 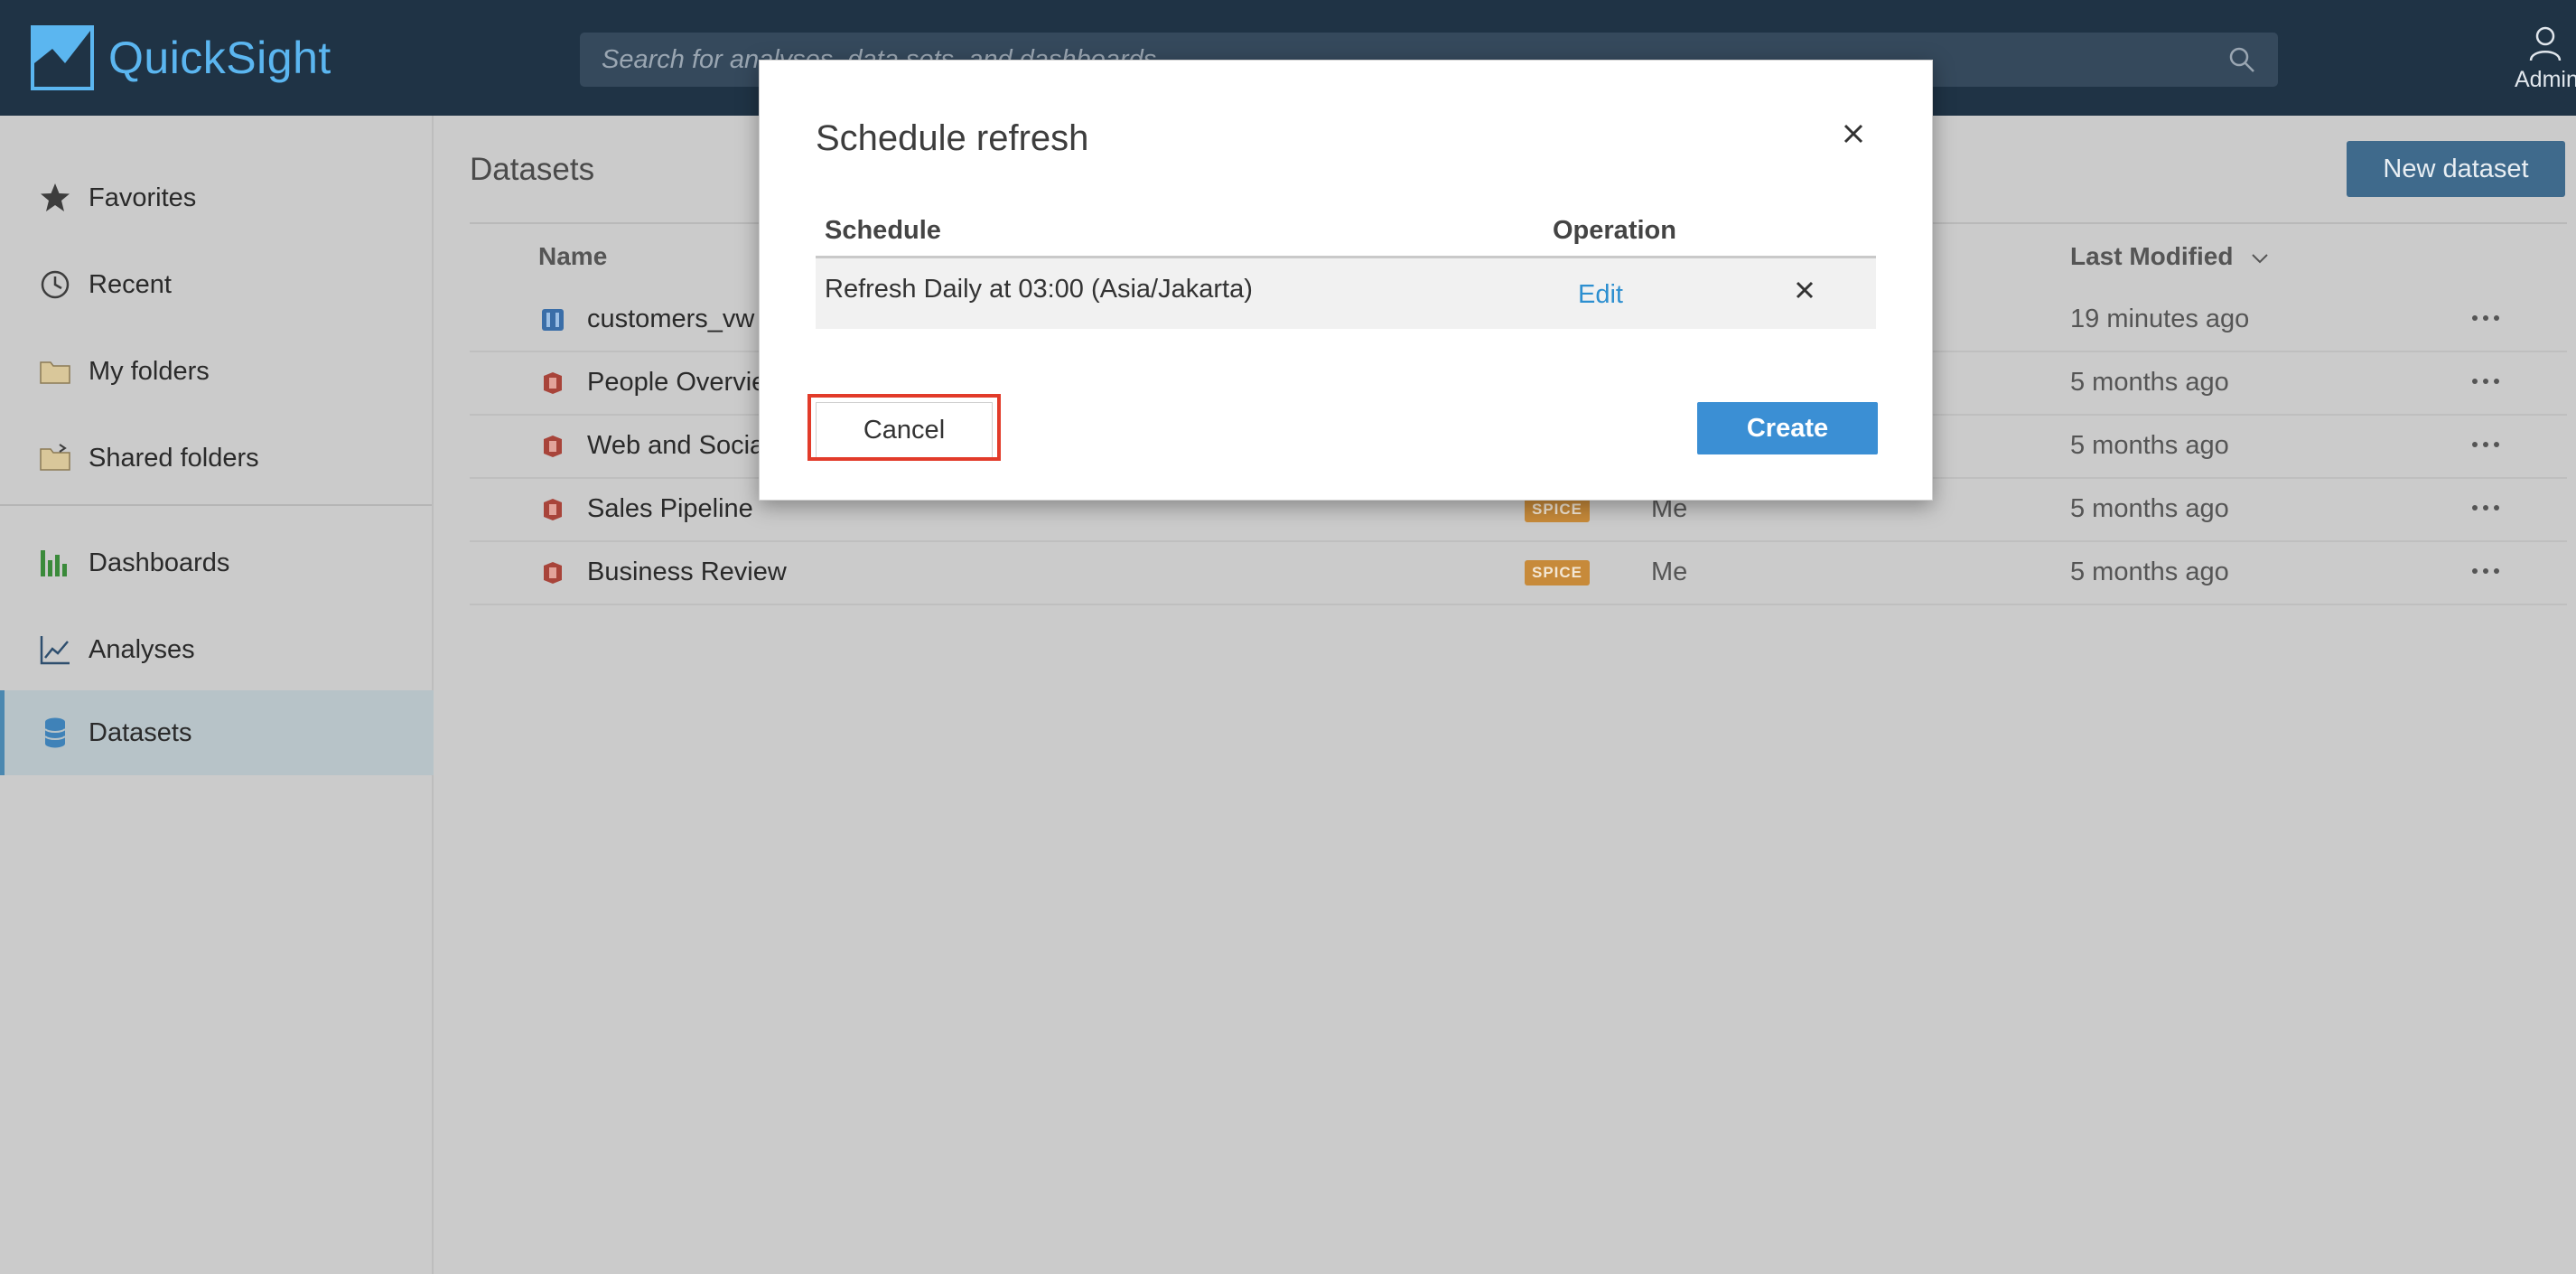 I want to click on sidebar-item-dashboards: Dashboards, so click(x=216, y=562).